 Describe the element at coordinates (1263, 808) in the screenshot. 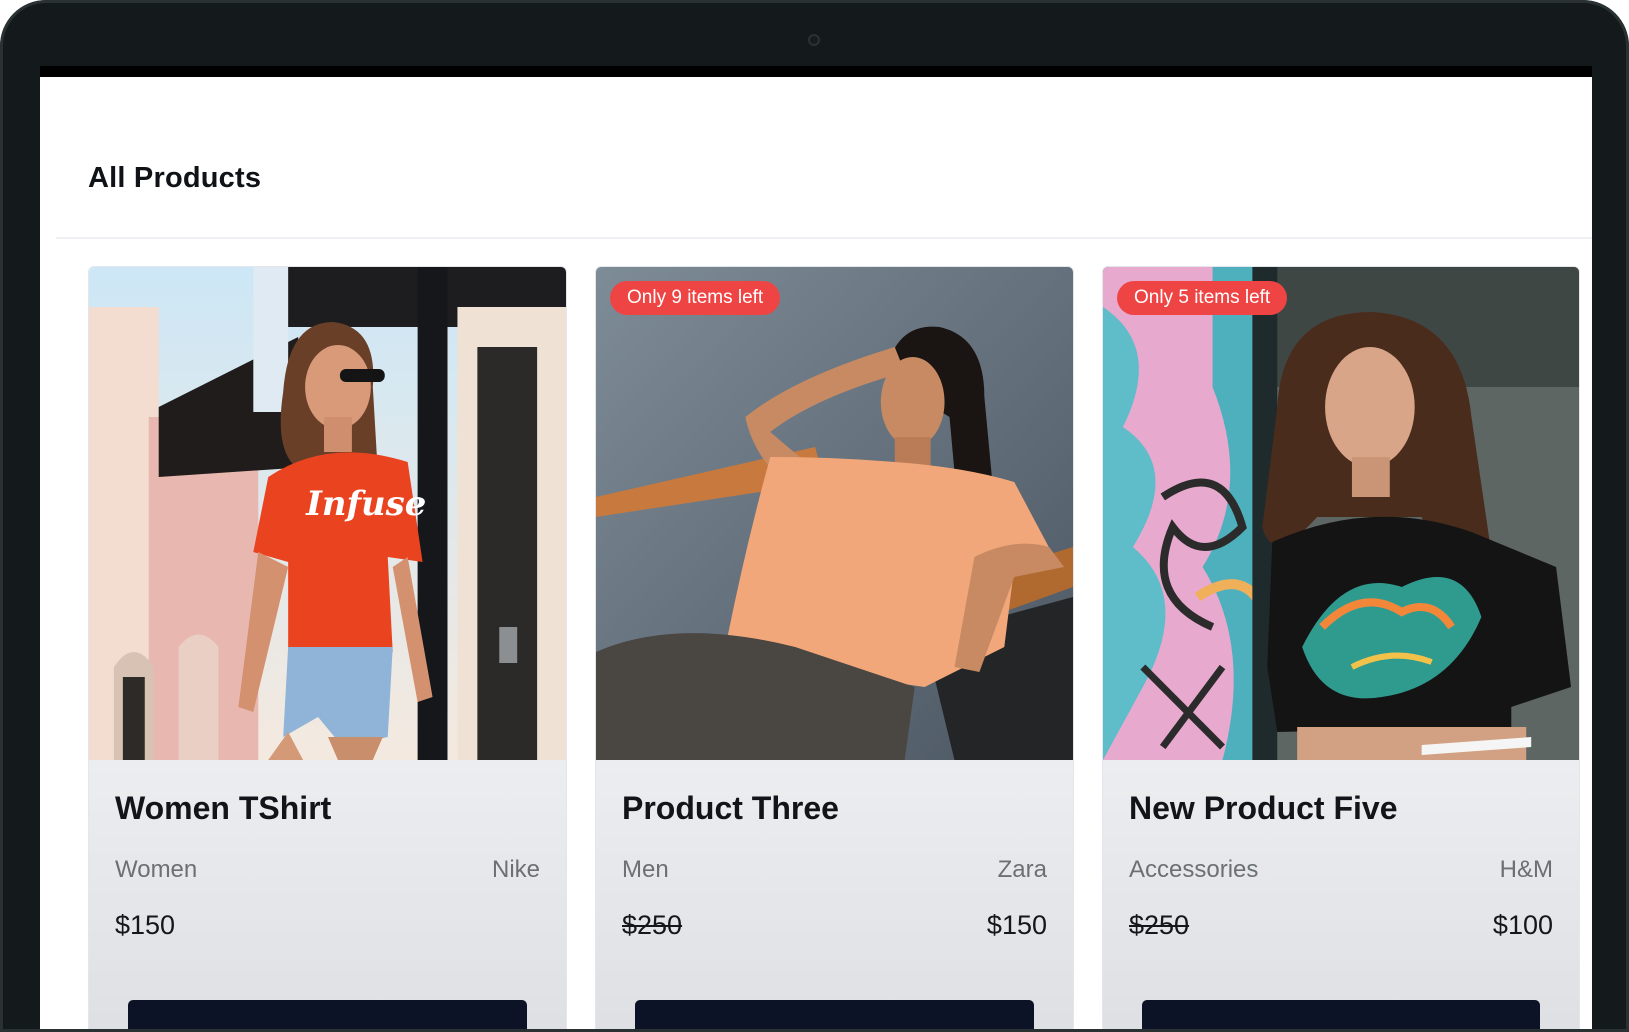

I see `product-name: New Product Five` at that location.